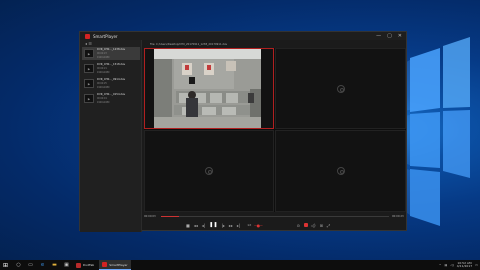 This screenshot has height=270, width=480. Describe the element at coordinates (196, 225) in the screenshot. I see `rewind-icon: ◂◂` at that location.